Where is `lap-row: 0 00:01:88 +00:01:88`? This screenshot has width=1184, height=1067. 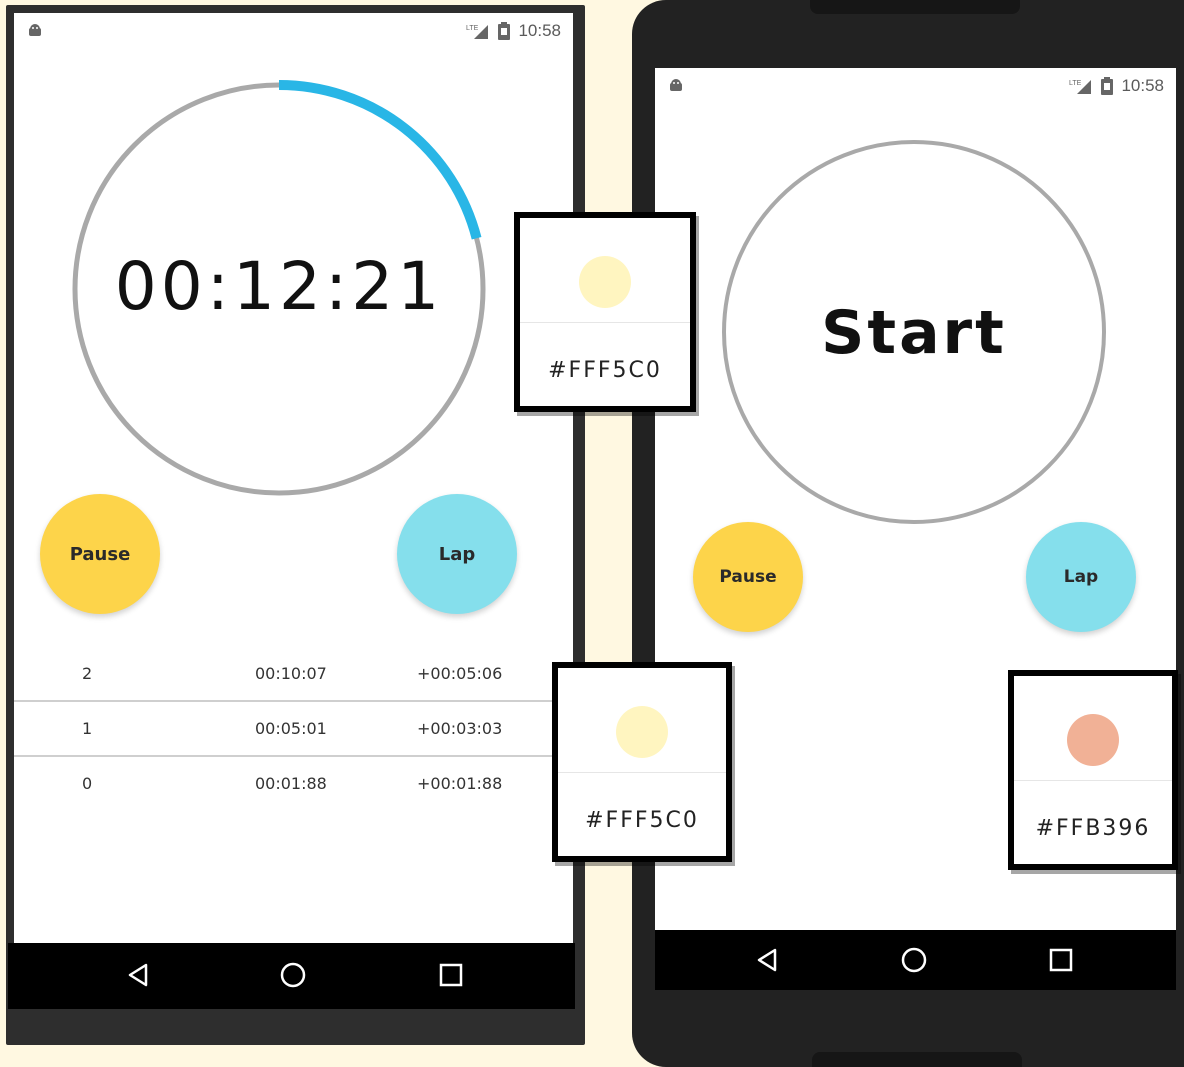 lap-row: 0 00:01:88 +00:01:88 is located at coordinates (293, 783).